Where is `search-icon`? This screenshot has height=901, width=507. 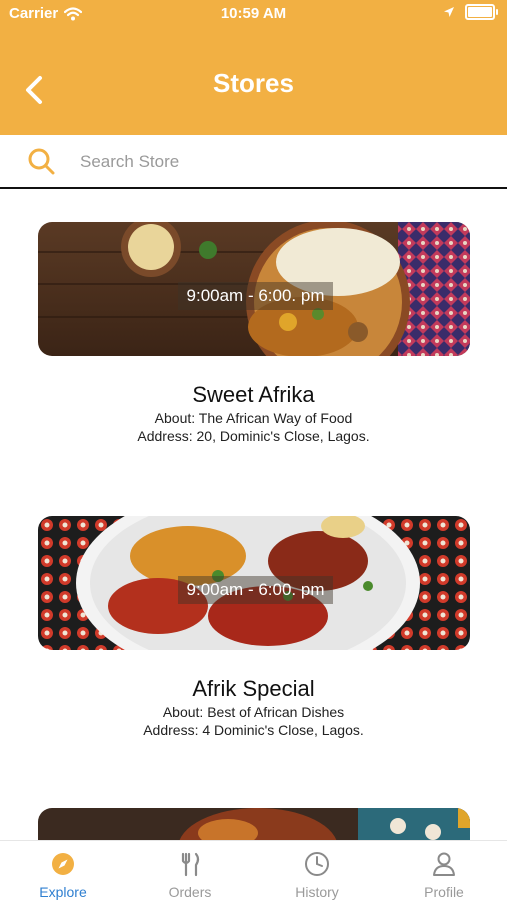
search-icon is located at coordinates (41, 161).